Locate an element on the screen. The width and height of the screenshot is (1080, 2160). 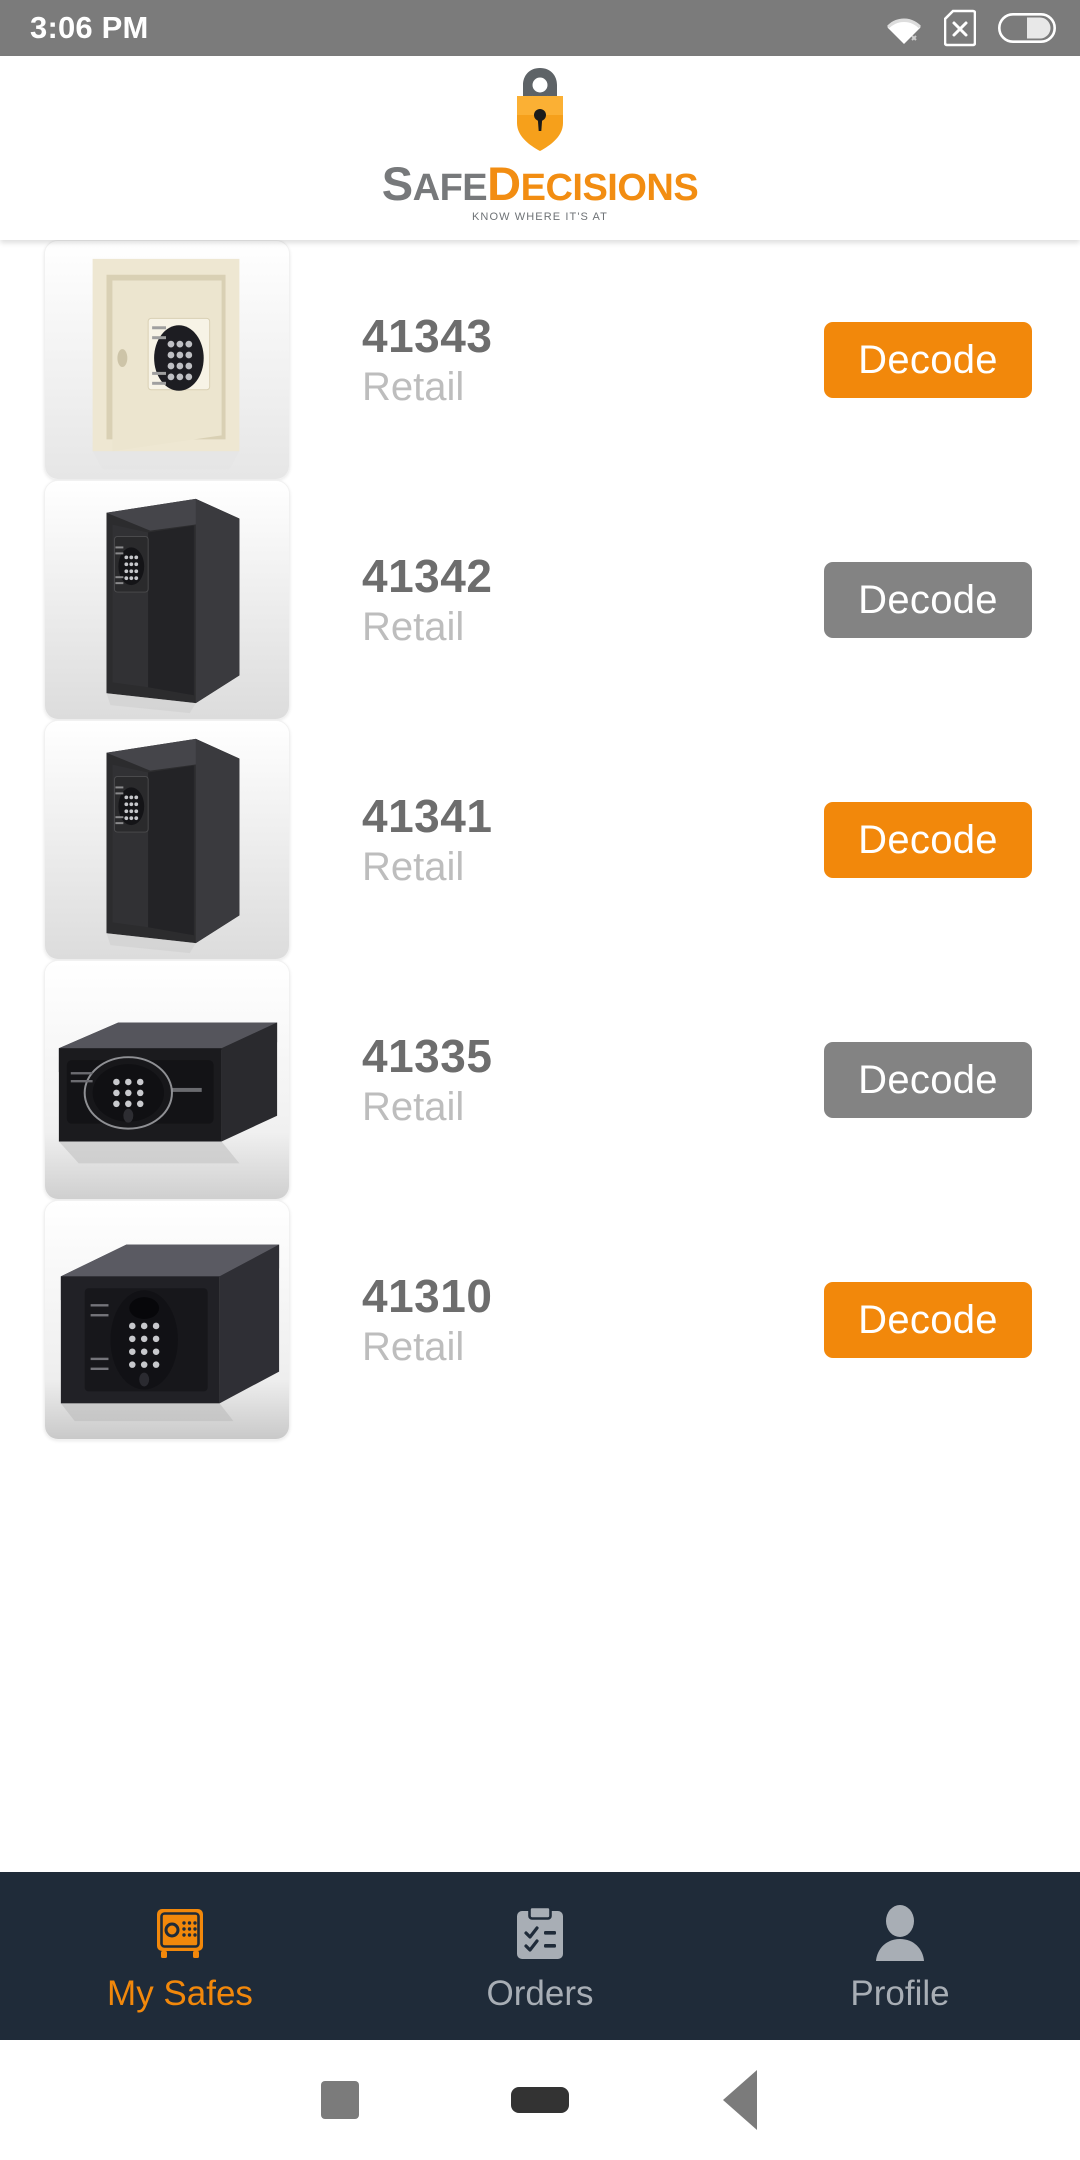
clipboard-checklist-icon is located at coordinates (540, 1933).